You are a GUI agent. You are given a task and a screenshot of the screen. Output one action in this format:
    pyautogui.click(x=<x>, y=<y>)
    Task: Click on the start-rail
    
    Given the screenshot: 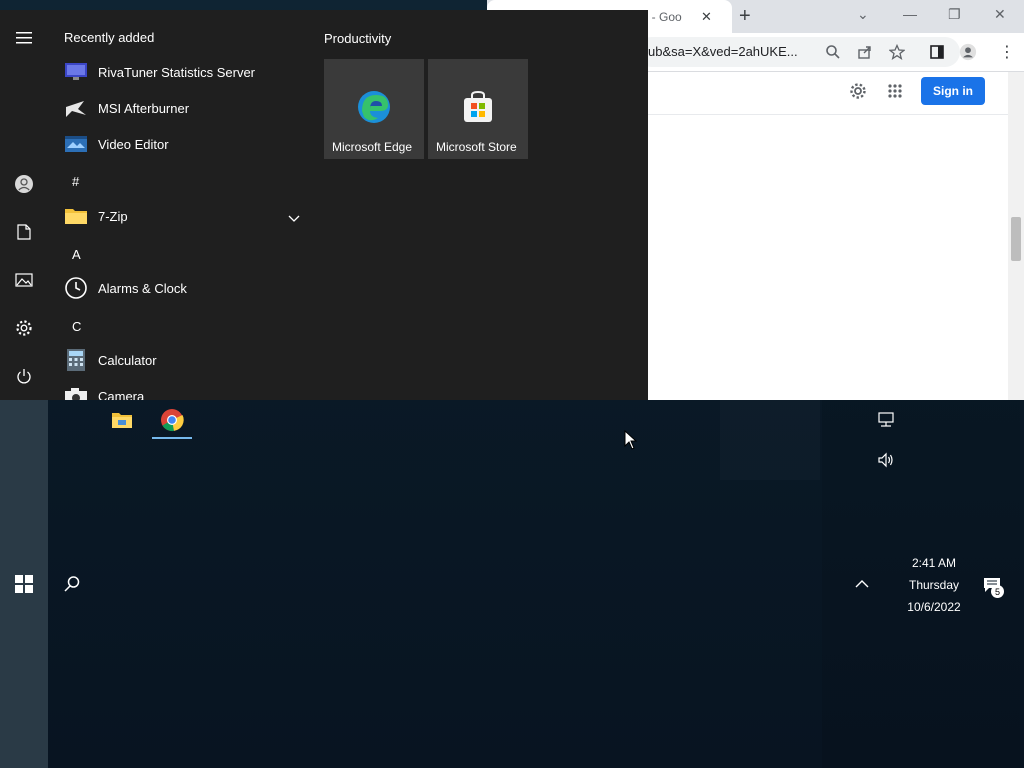 What is the action you would take?
    pyautogui.click(x=24, y=205)
    